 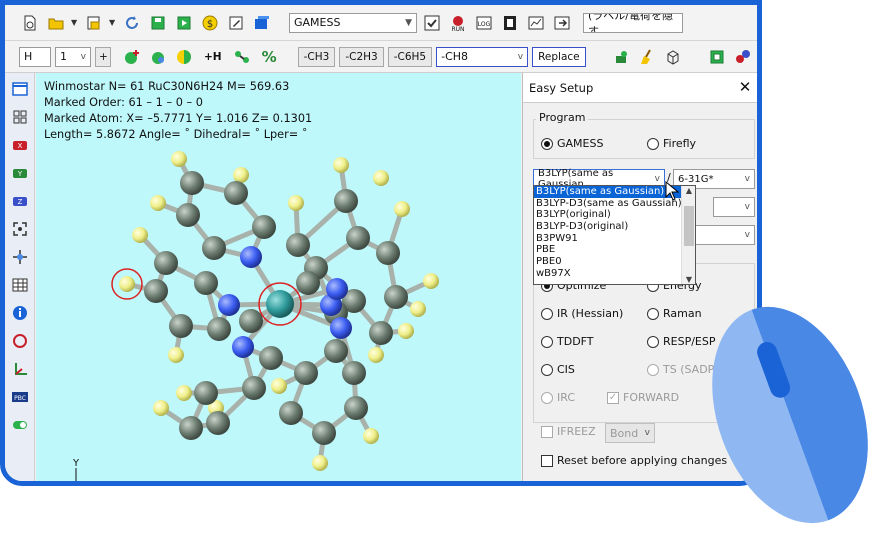 I want to click on window-icon, so click(x=262, y=23).